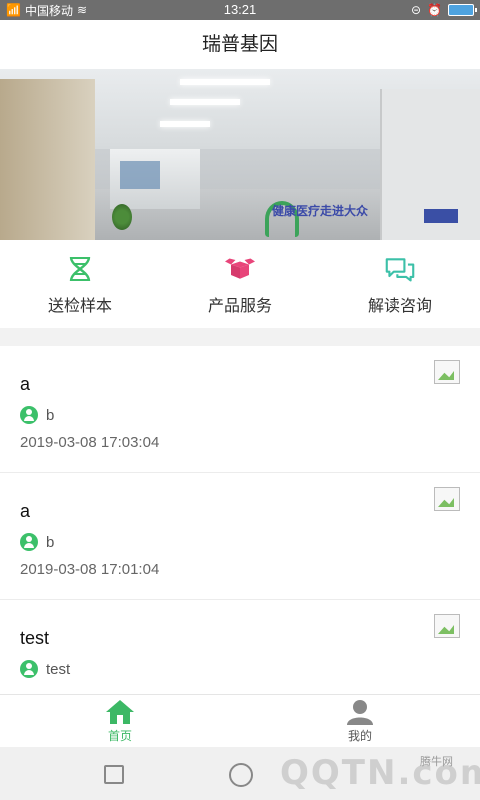 The width and height of the screenshot is (480, 800). I want to click on recent-apps-button, so click(114, 774).